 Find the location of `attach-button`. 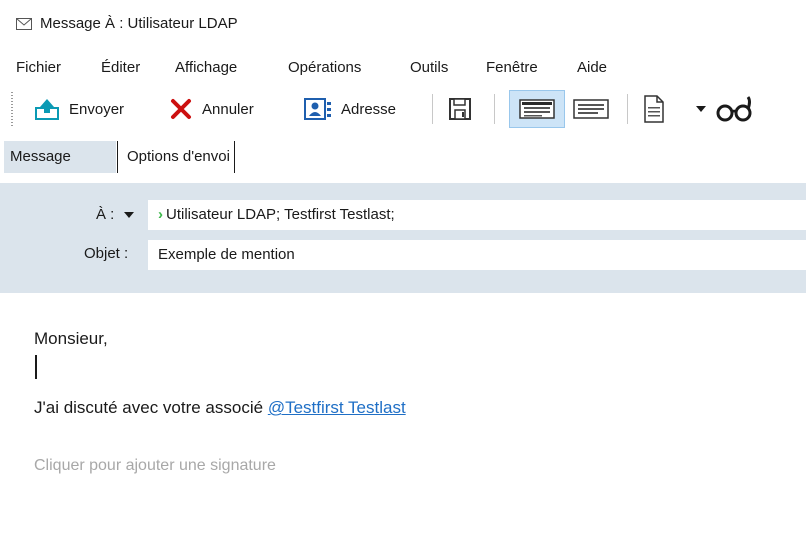

attach-button is located at coordinates (654, 109).